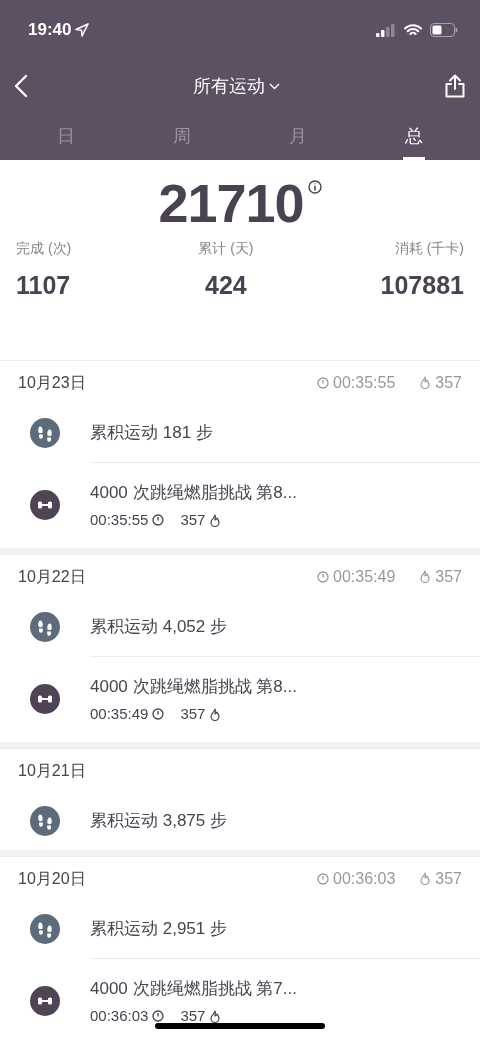  Describe the element at coordinates (52, 878) in the screenshot. I see `date-label: 10月20日` at that location.